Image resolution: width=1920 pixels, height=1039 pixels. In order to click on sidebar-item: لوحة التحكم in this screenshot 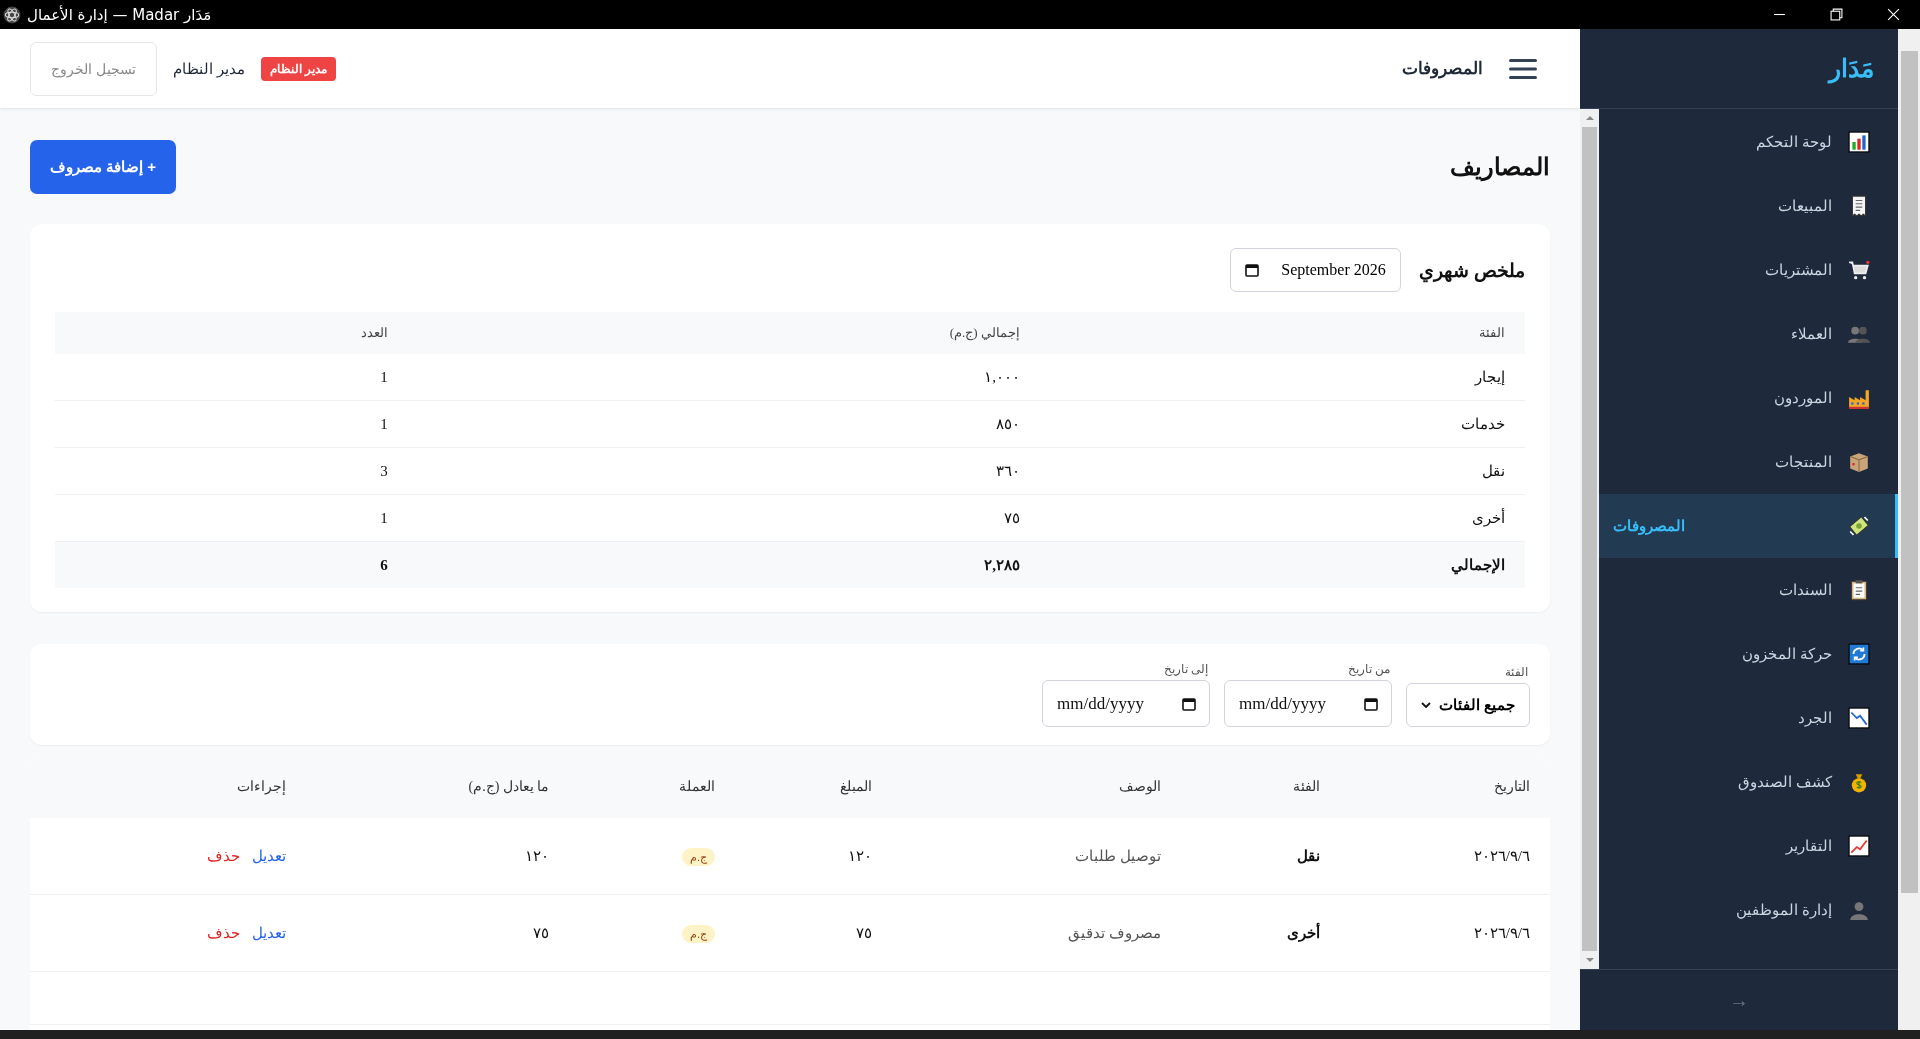, I will do `click(1748, 142)`.